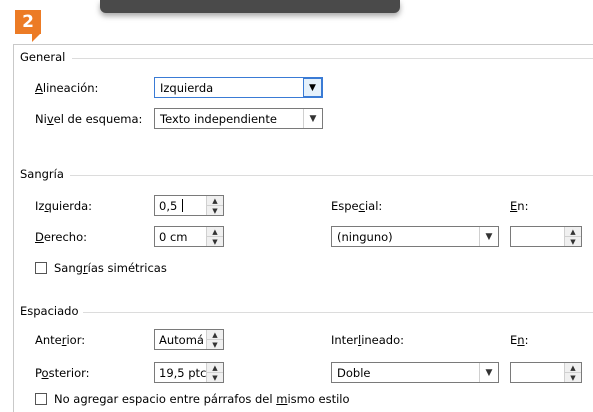 This screenshot has height=412, width=593. I want to click on special-indent-value: (ninguno), so click(365, 237).